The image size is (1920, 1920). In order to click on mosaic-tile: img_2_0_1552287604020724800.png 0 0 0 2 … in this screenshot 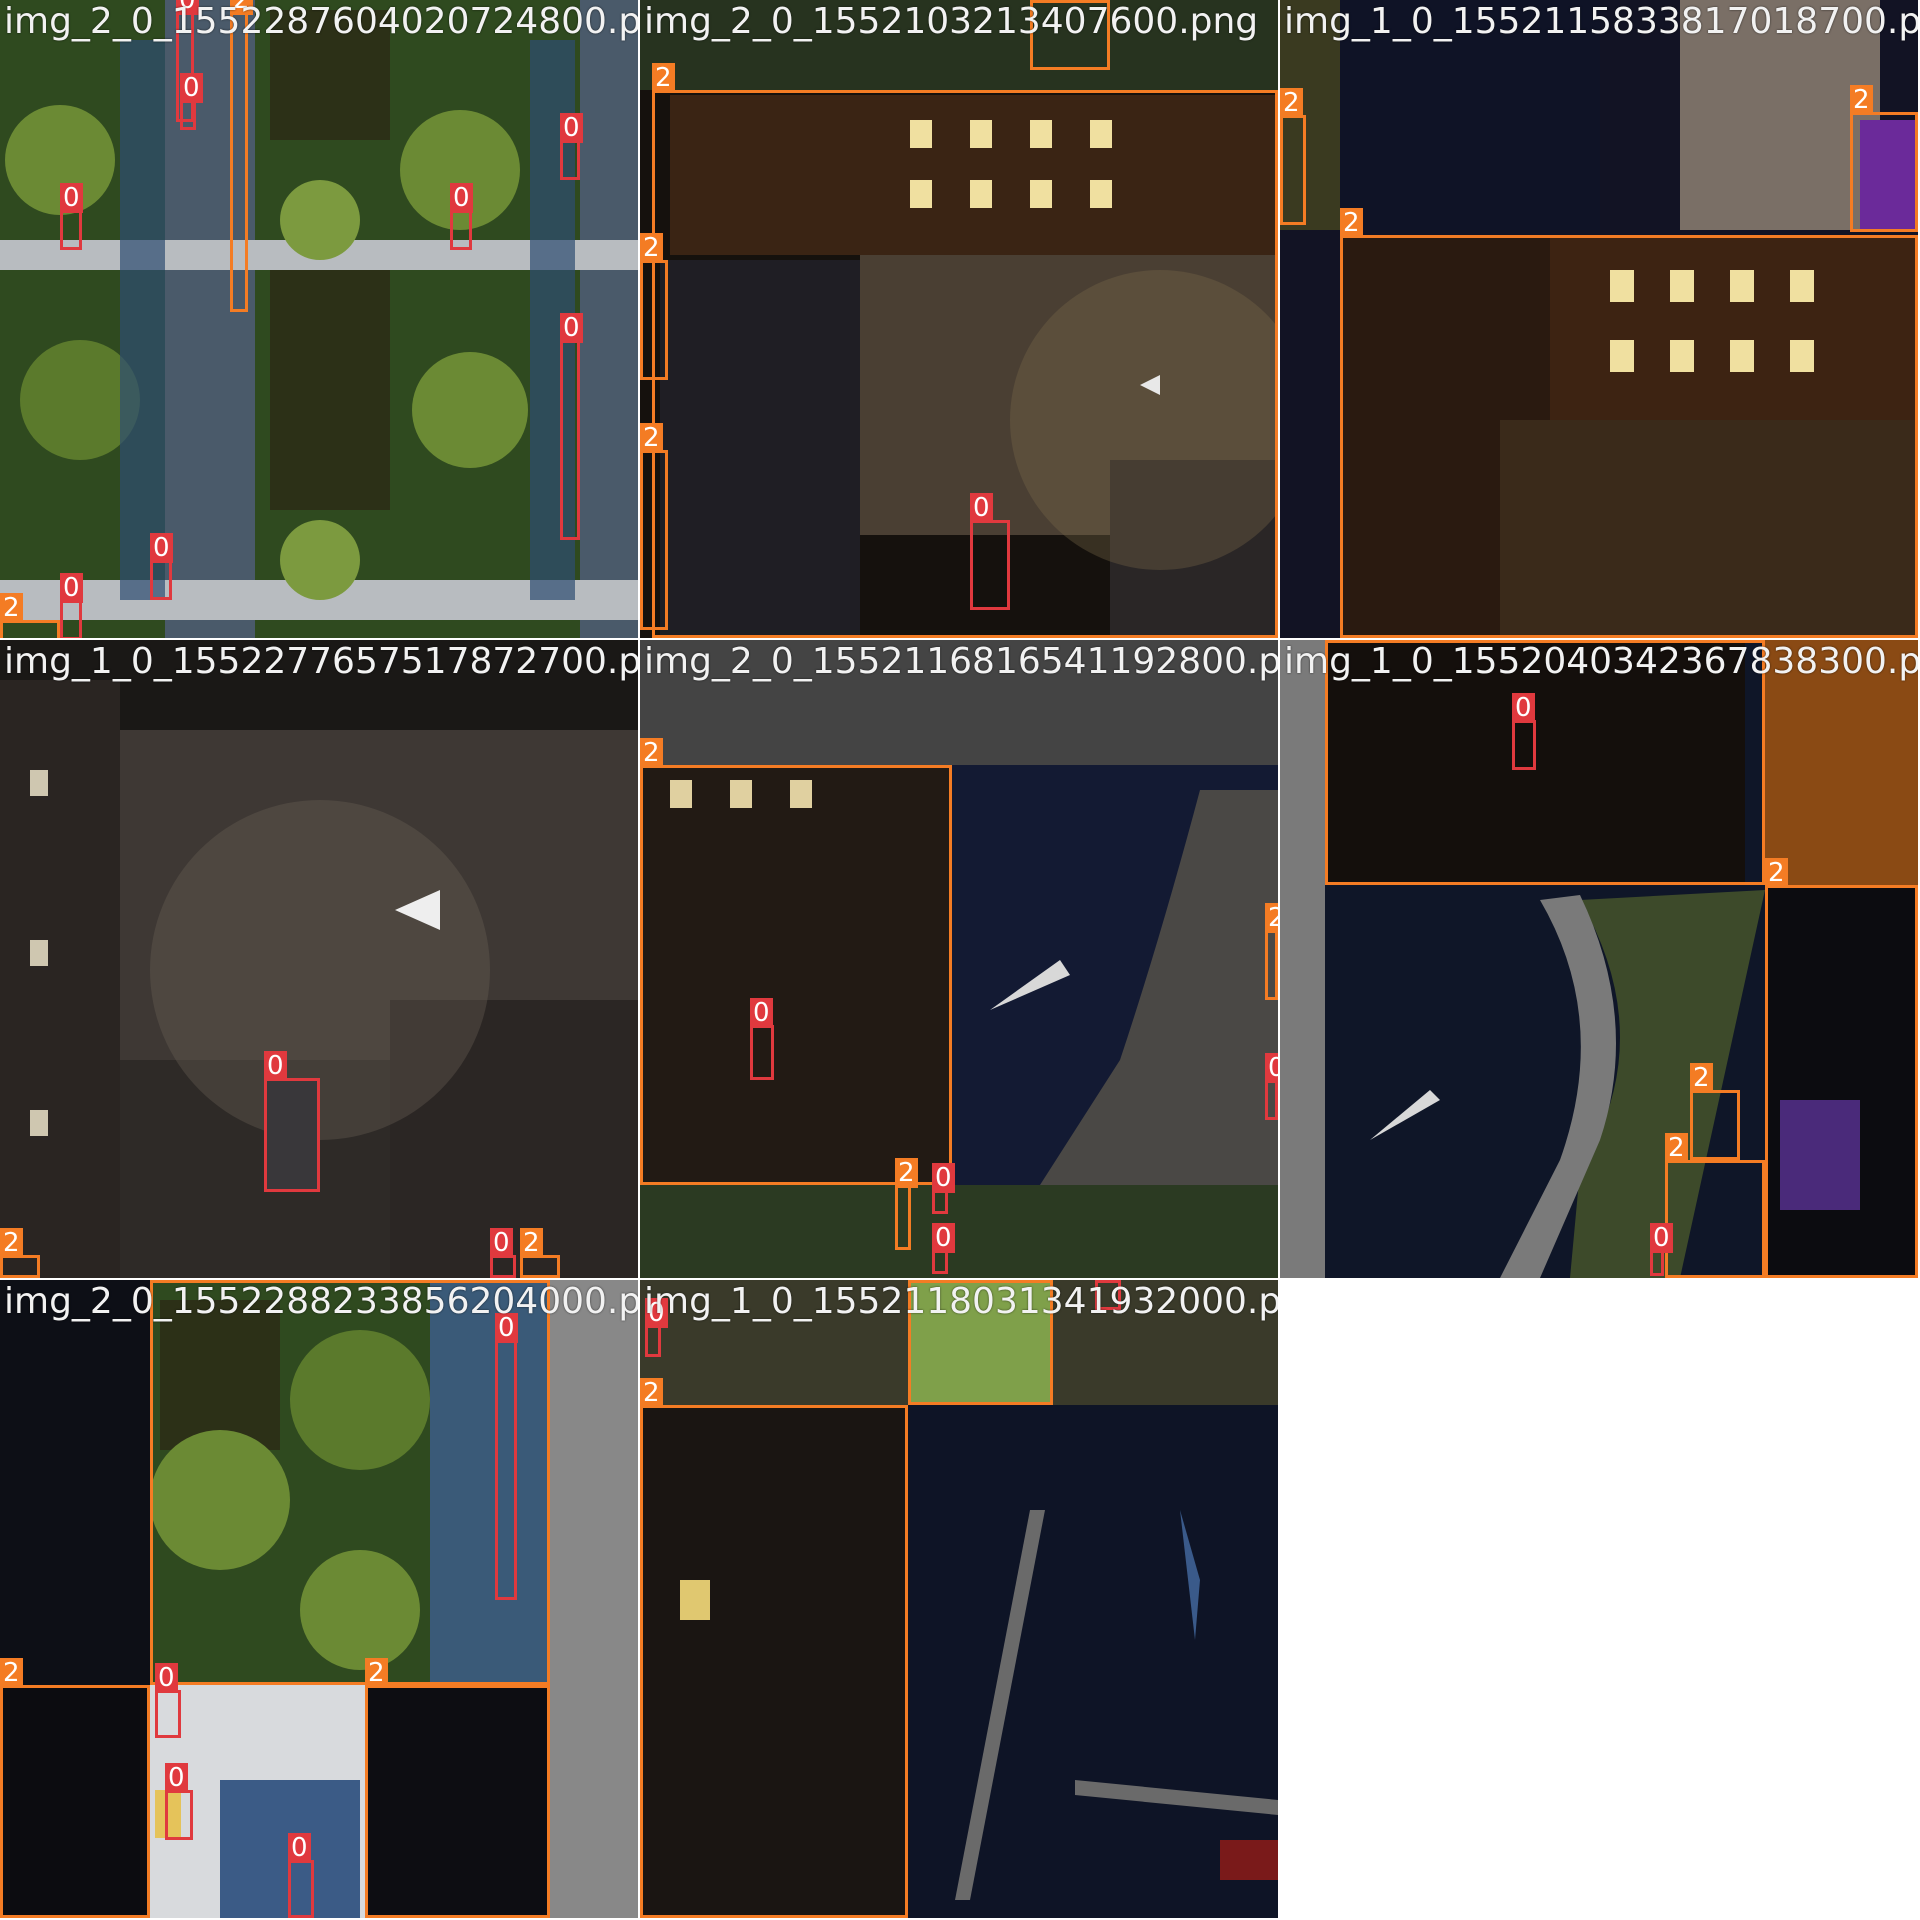, I will do `click(319, 319)`.